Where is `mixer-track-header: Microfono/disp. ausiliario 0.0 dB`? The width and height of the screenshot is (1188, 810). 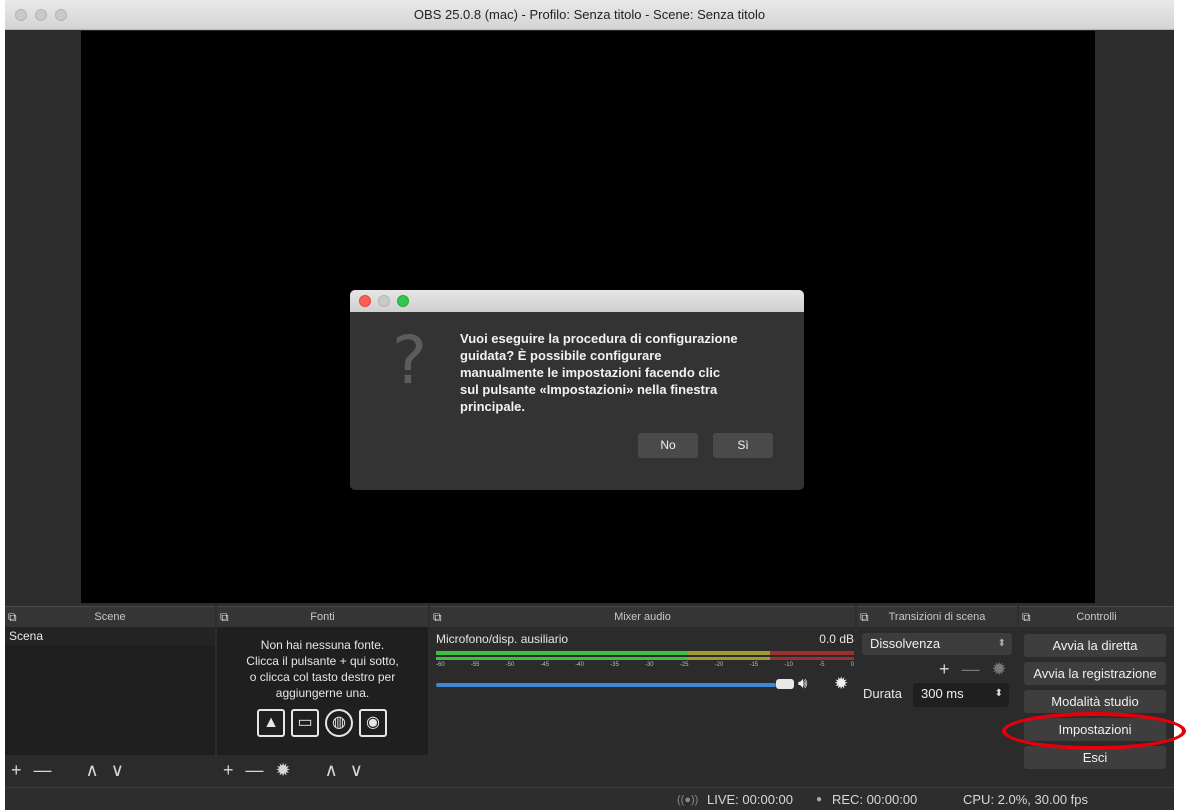
mixer-track-header: Microfono/disp. ausiliario 0.0 dB is located at coordinates (645, 639).